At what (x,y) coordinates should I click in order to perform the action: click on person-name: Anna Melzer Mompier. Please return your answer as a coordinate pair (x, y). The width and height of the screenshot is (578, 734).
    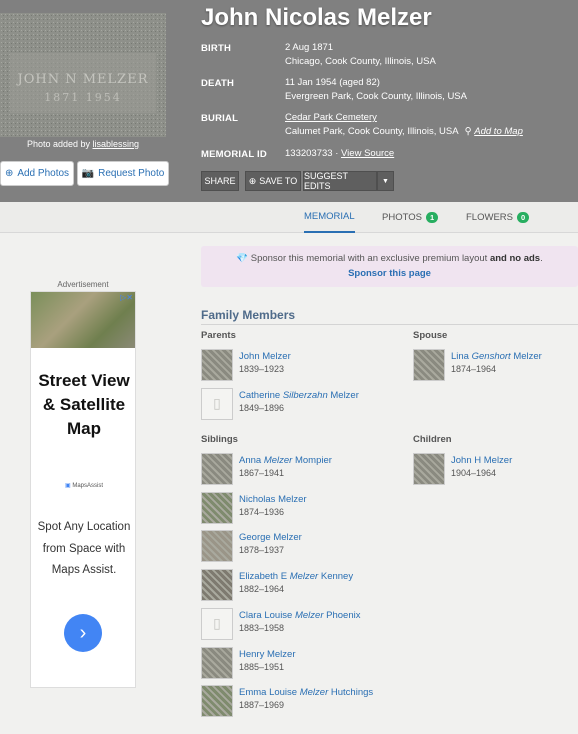
    Looking at the image, I should click on (285, 460).